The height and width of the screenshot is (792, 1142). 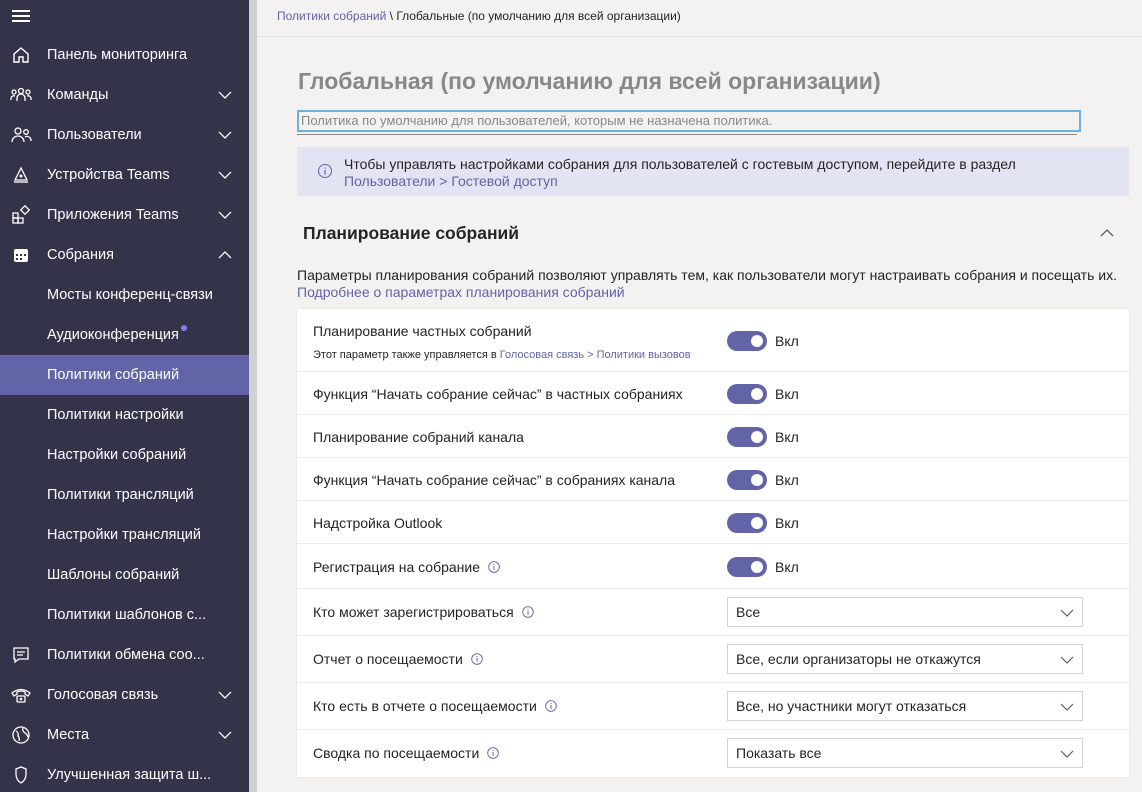 What do you see at coordinates (124, 295) in the screenshot?
I see `nav-item-conference-bridges: Мосты конференц-связи` at bounding box center [124, 295].